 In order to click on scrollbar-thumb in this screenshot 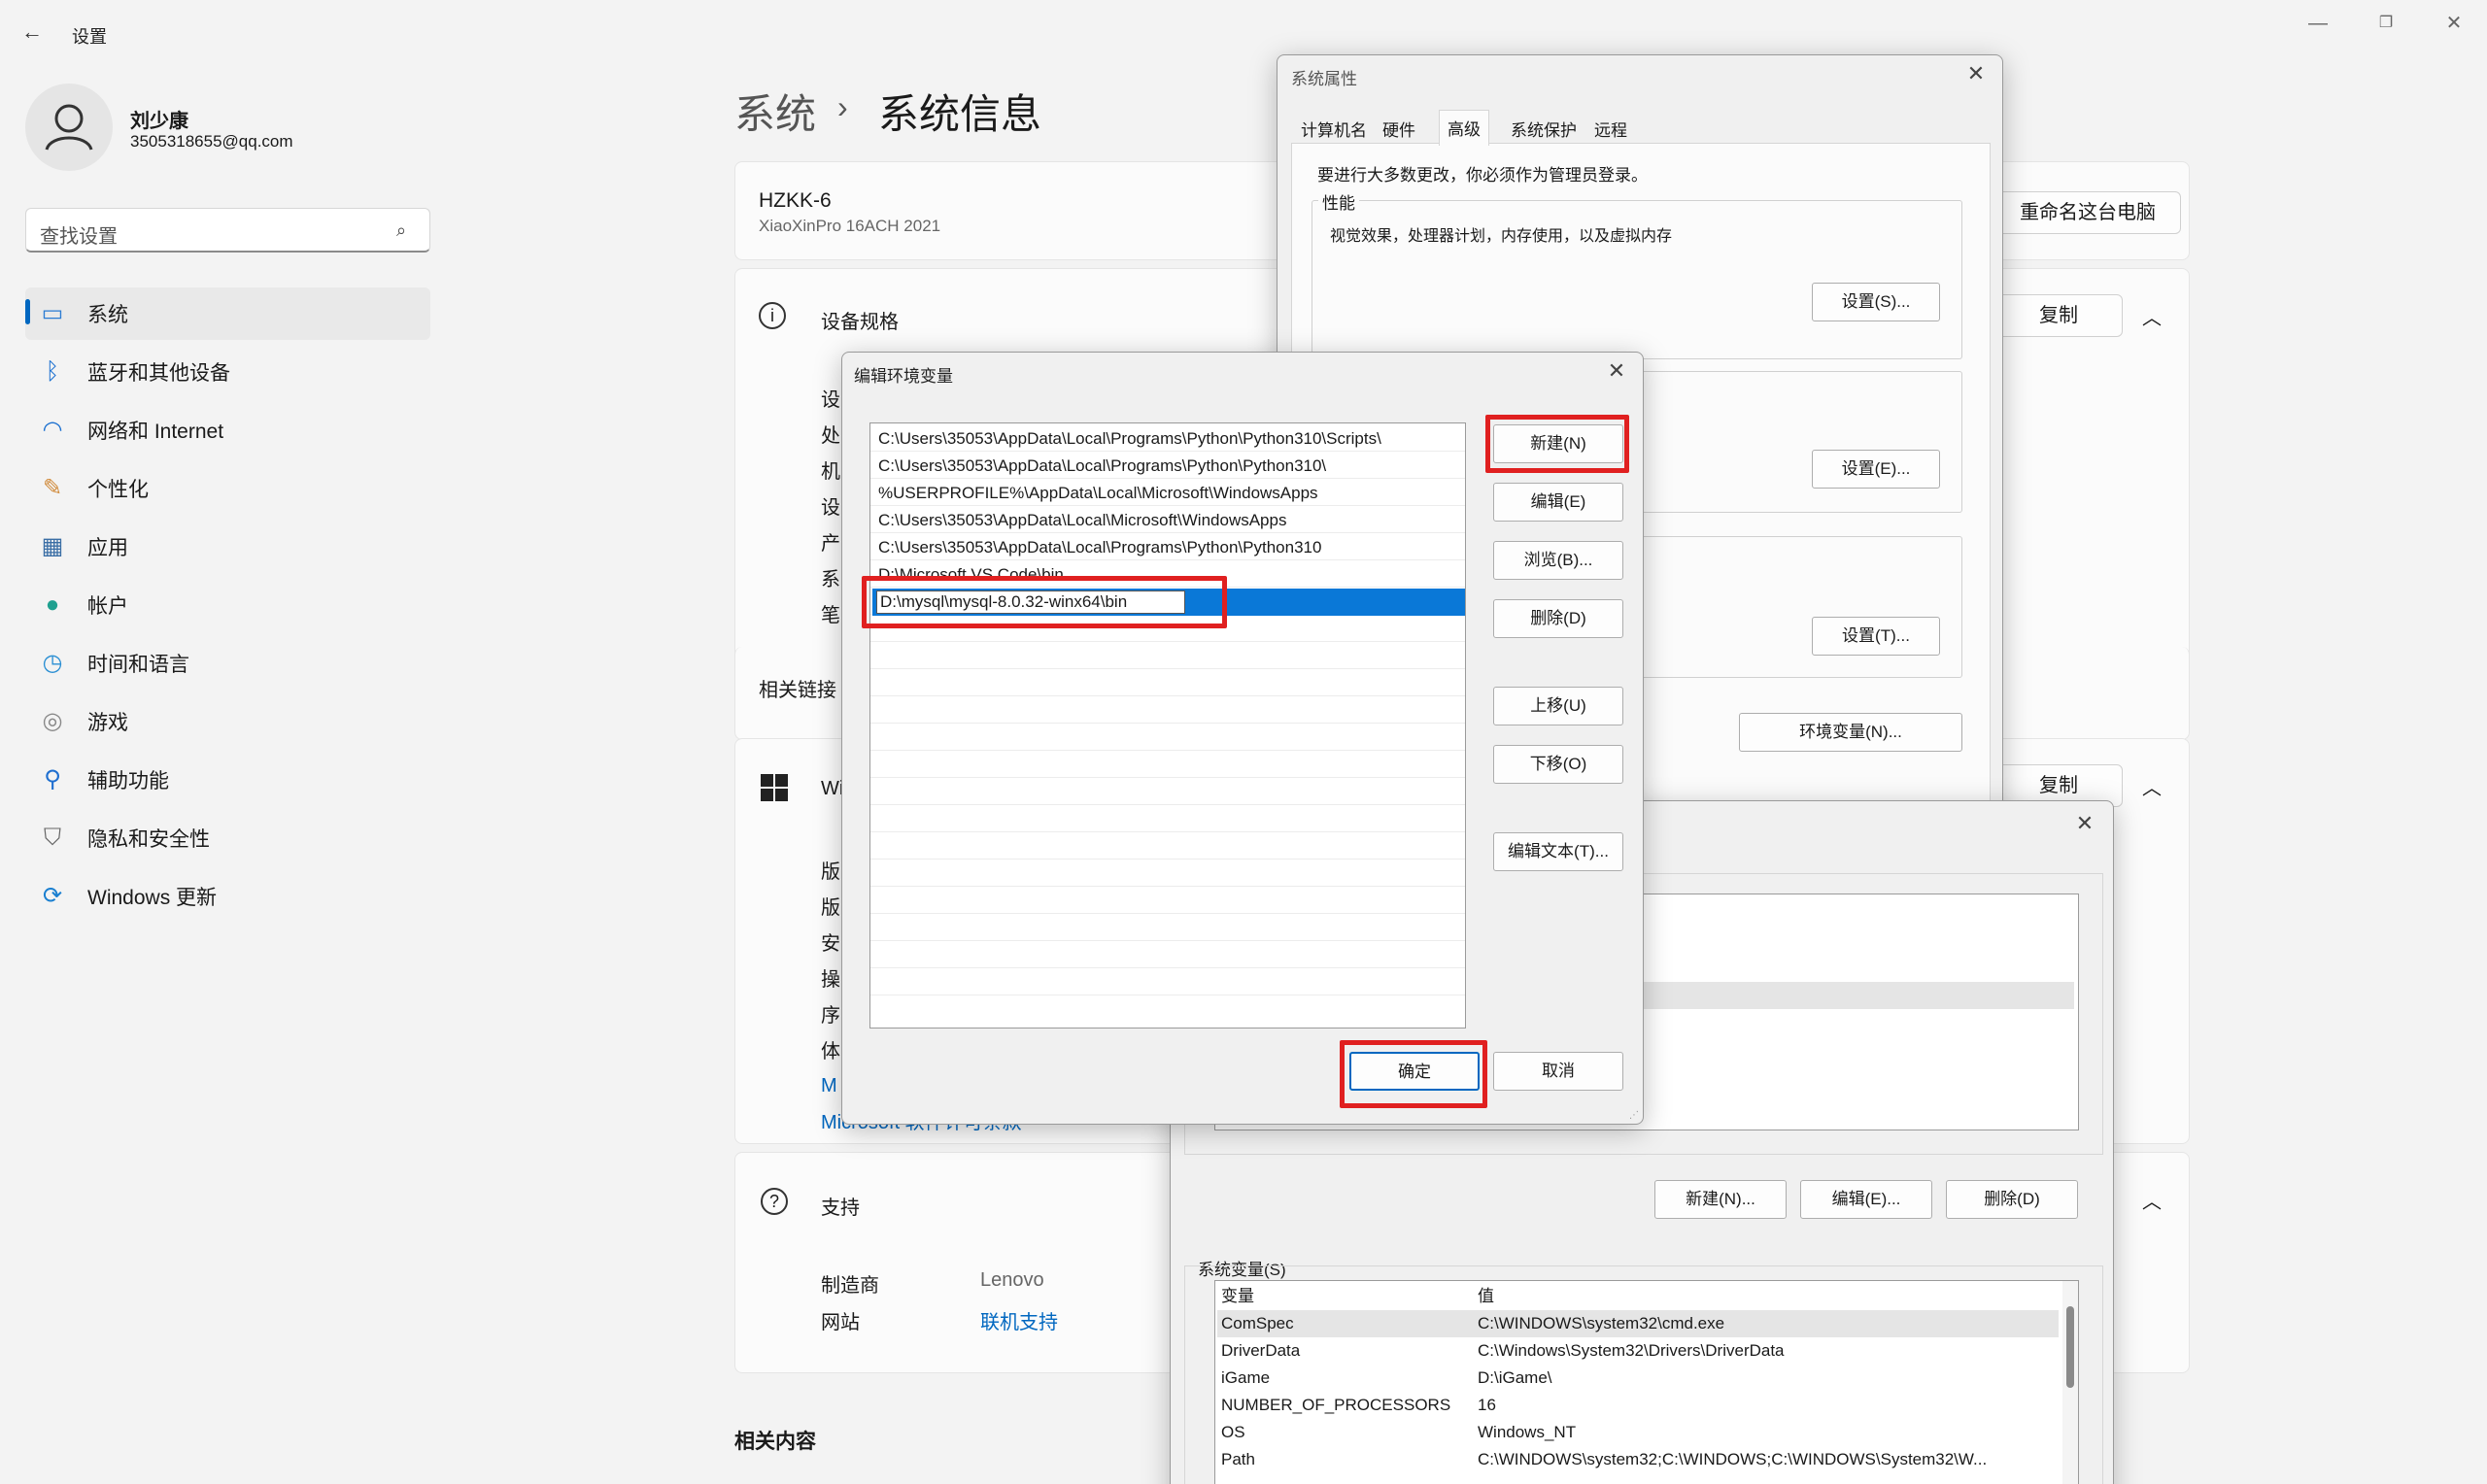, I will do `click(2070, 1347)`.